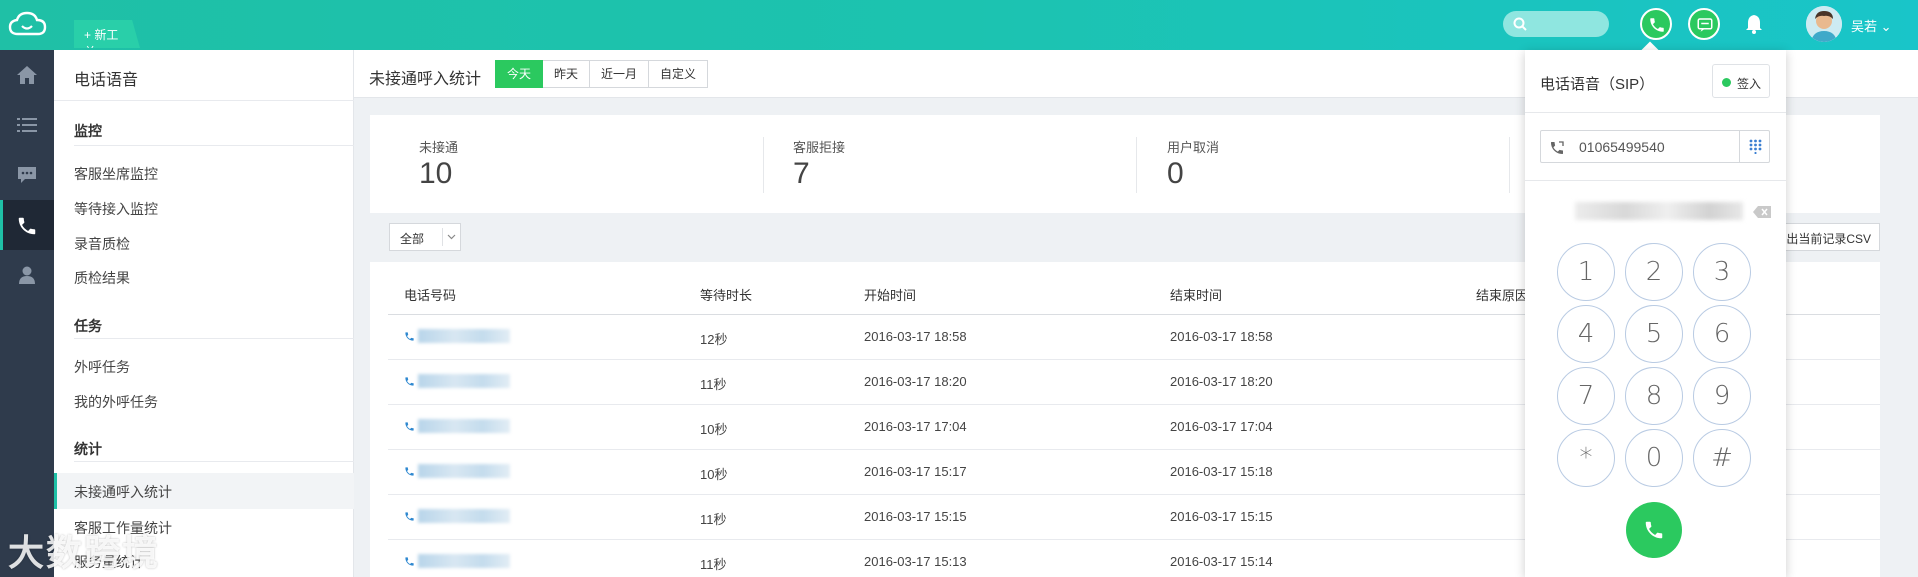  I want to click on dialer-panel: 电话语音（SIP） 签入 01065499540 1 2 3 4 5 6 7 8 9 * 0 #, so click(1655, 313).